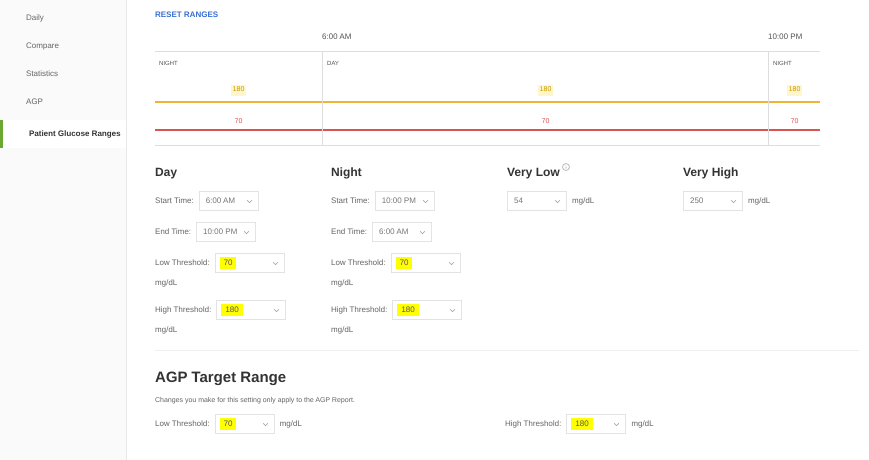 This screenshot has width=869, height=460. I want to click on sidebar-item: Patient Glucose Ranges, so click(63, 134).